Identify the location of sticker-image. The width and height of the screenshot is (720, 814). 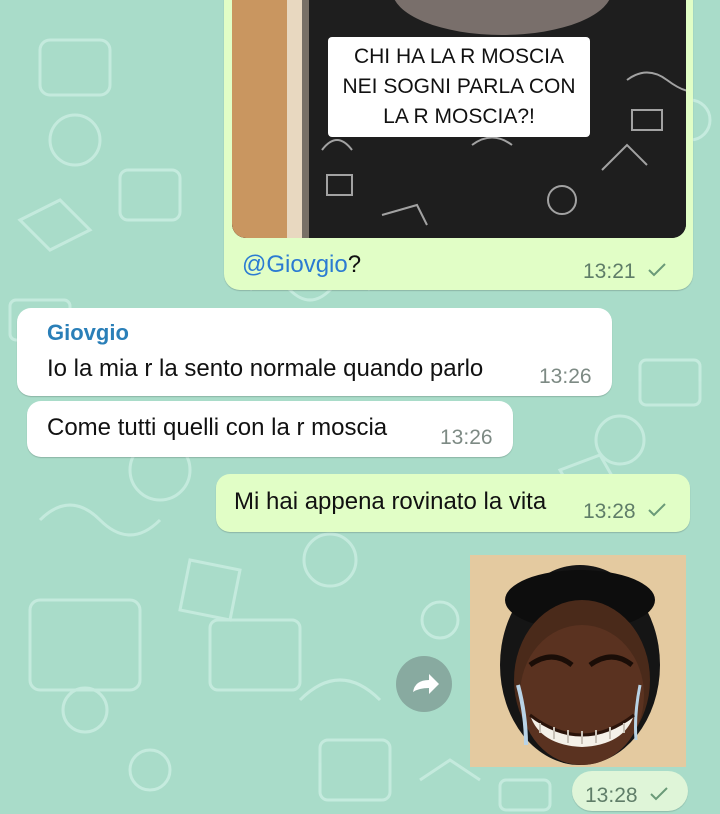
(578, 661).